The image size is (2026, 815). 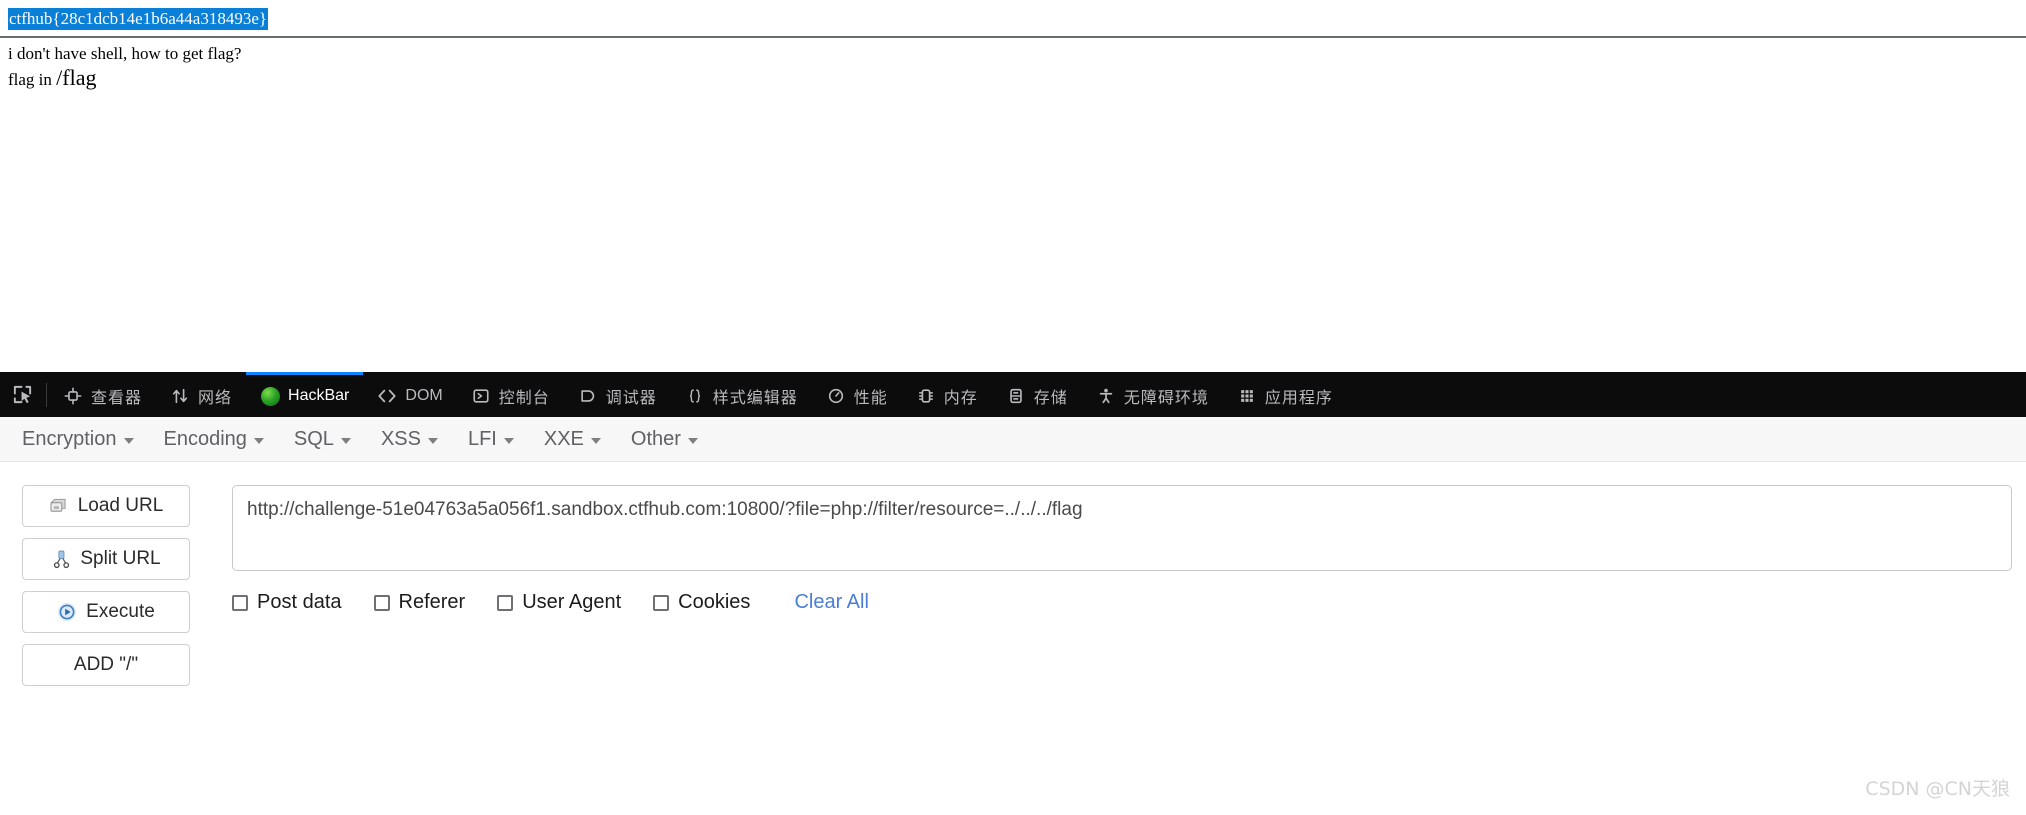 I want to click on tab-label: 网络, so click(x=215, y=397).